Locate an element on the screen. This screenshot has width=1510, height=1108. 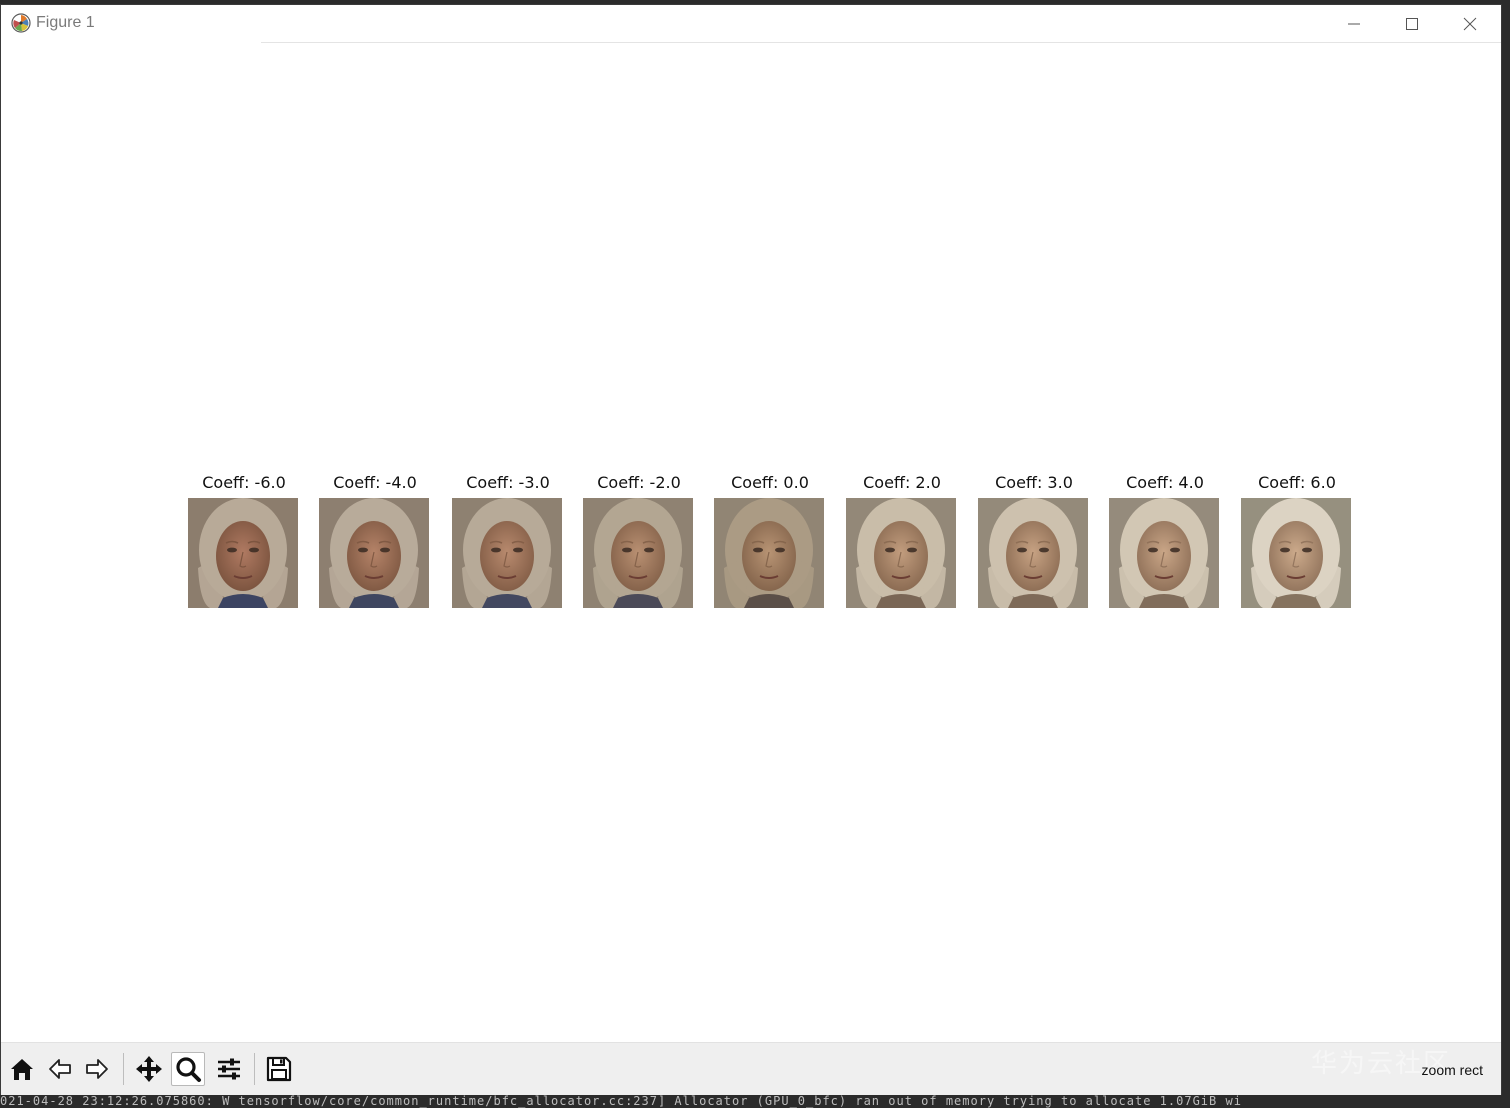
navigation-toolbar: 华为云社区 zoom rect is located at coordinates (751, 1069).